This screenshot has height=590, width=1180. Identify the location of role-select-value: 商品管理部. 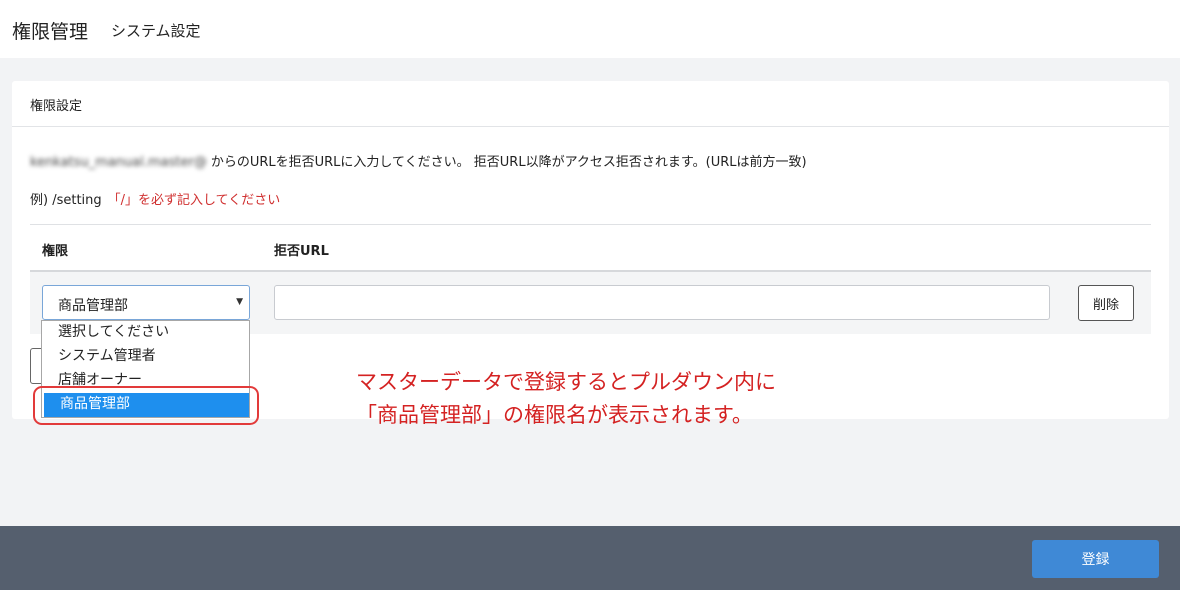
(93, 306).